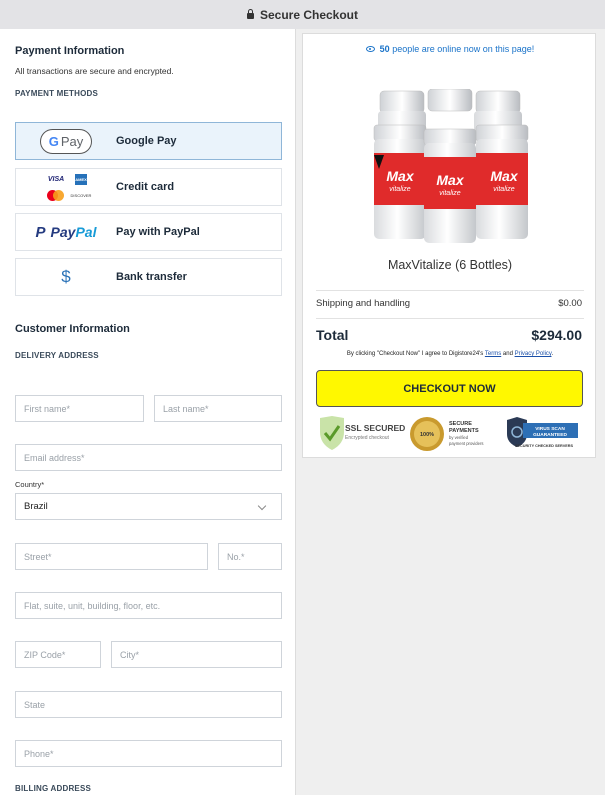 The width and height of the screenshot is (605, 795). I want to click on country-value: Brazil, so click(36, 506).